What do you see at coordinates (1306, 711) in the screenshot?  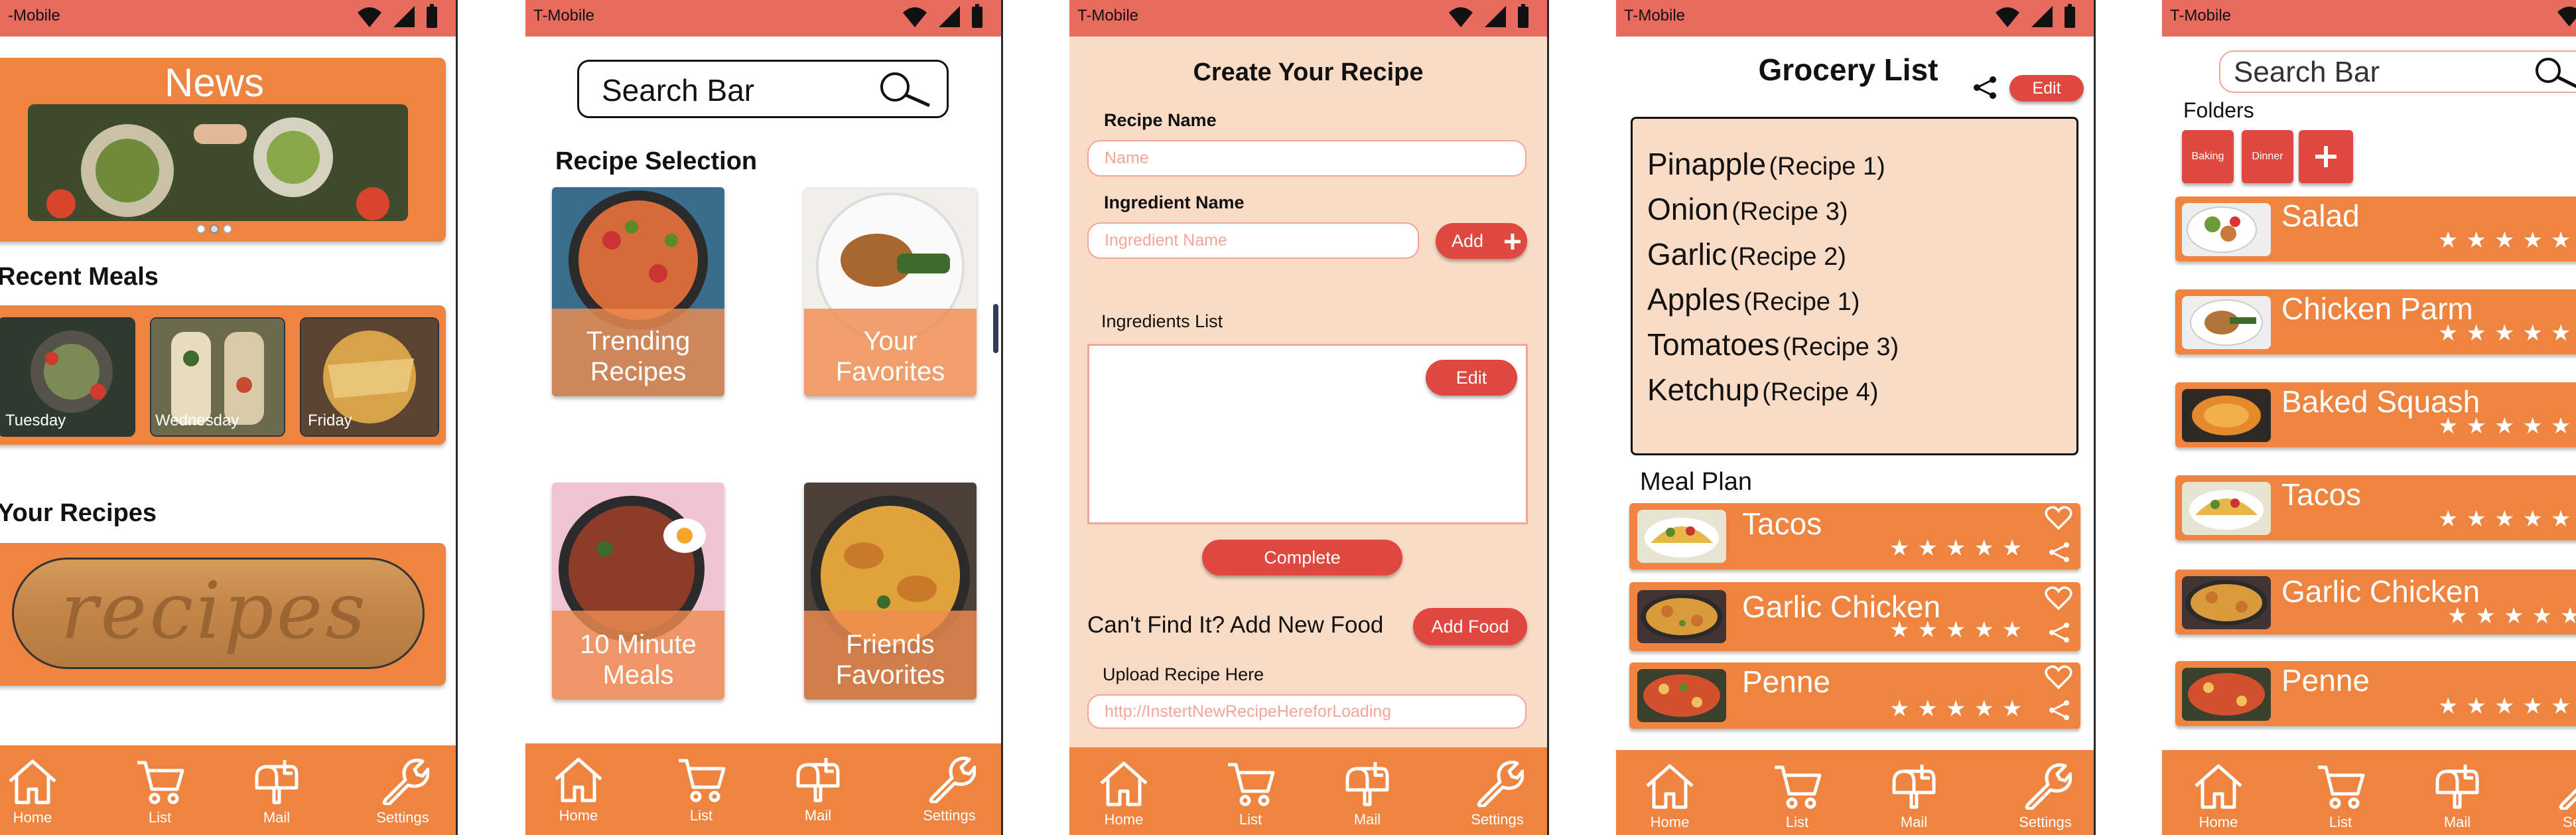 I see `upload-url-input: http://InstertNewRecipeHereforLoading` at bounding box center [1306, 711].